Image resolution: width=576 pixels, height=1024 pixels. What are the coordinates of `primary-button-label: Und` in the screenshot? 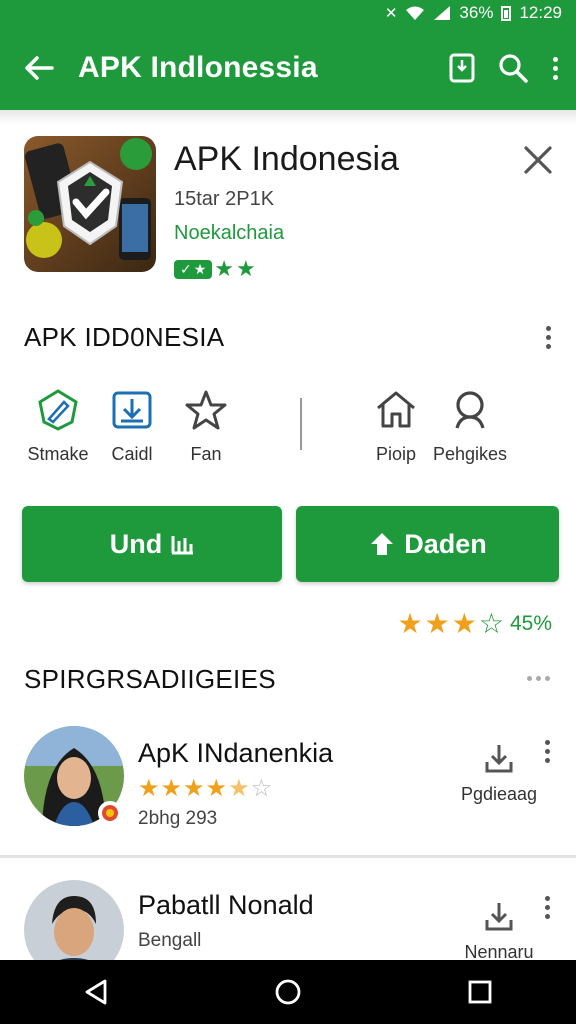 It's located at (136, 543).